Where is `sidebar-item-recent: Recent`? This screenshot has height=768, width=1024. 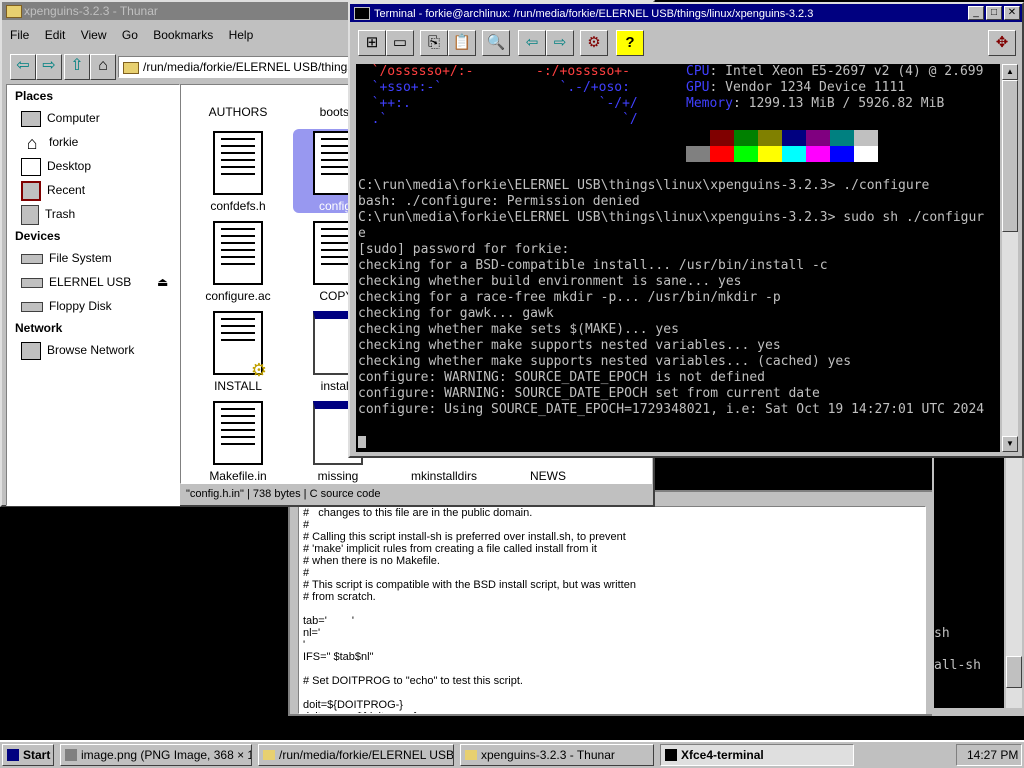 sidebar-item-recent: Recent is located at coordinates (53, 190).